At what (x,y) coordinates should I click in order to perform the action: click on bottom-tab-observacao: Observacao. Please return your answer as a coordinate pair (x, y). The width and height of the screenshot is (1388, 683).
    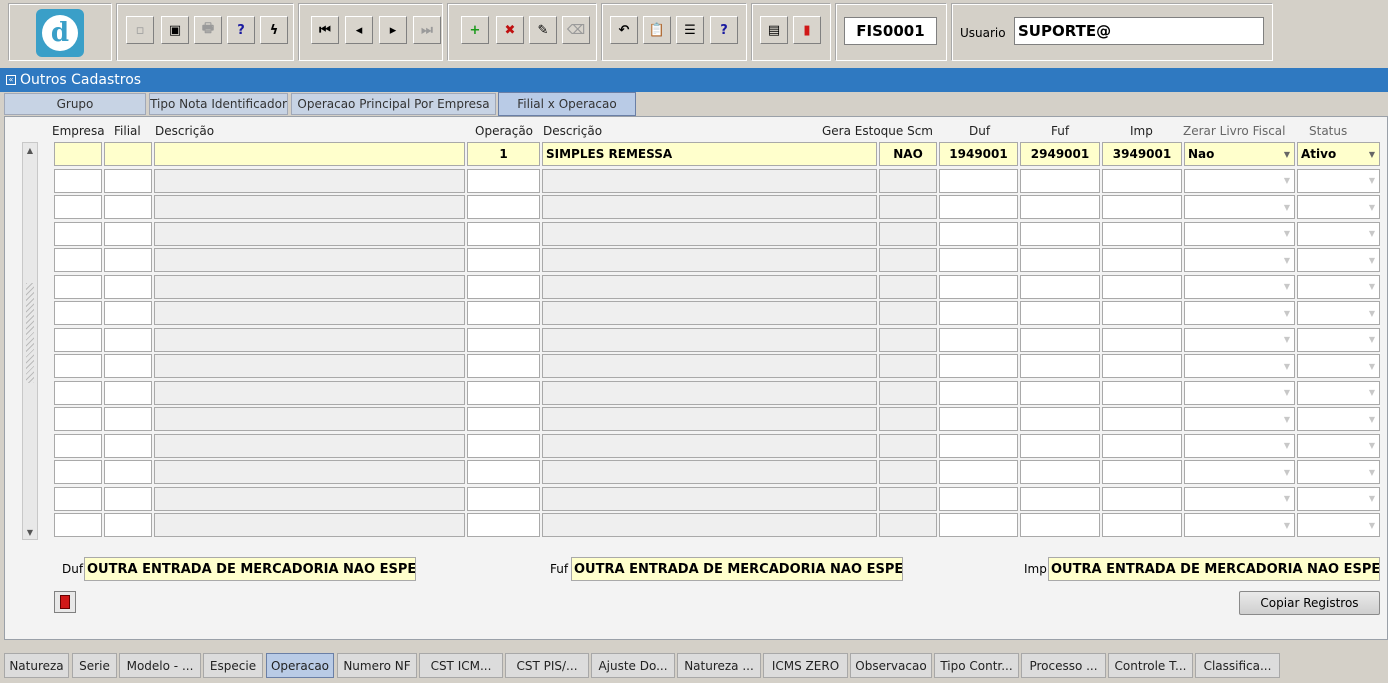
    Looking at the image, I should click on (891, 665).